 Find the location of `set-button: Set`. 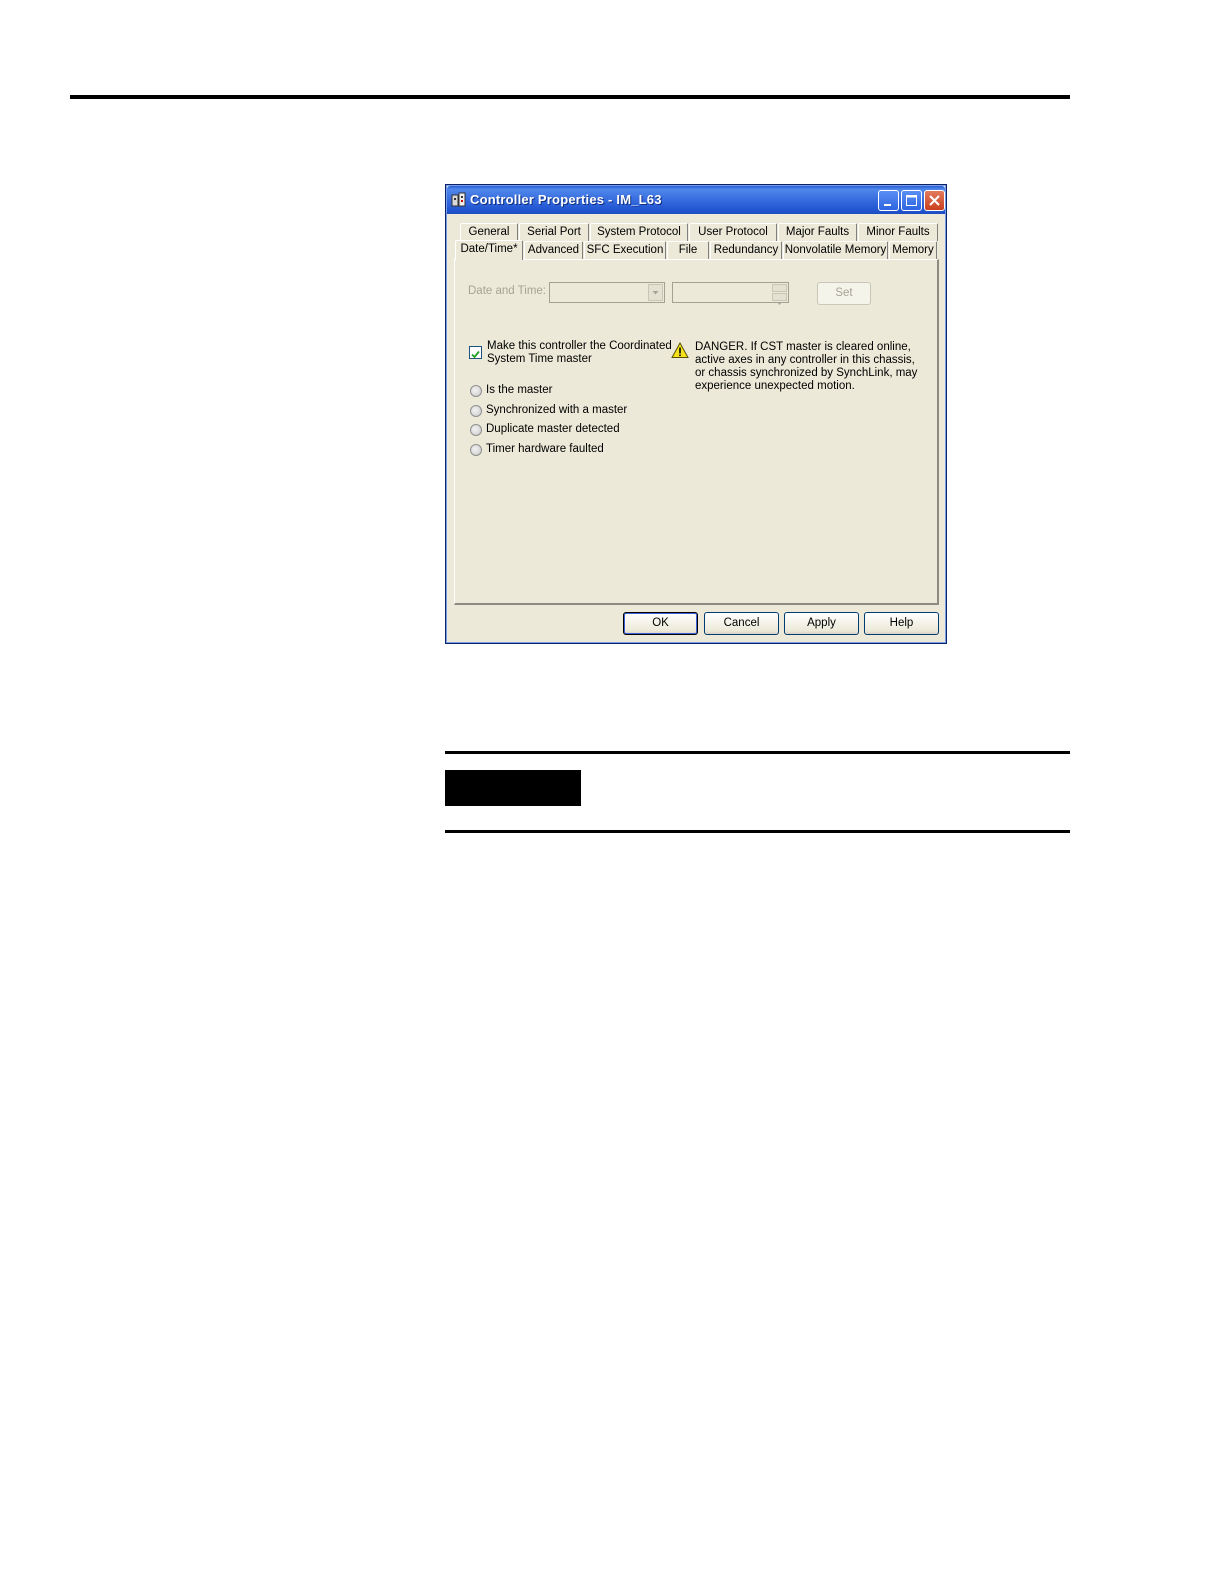

set-button: Set is located at coordinates (844, 293).